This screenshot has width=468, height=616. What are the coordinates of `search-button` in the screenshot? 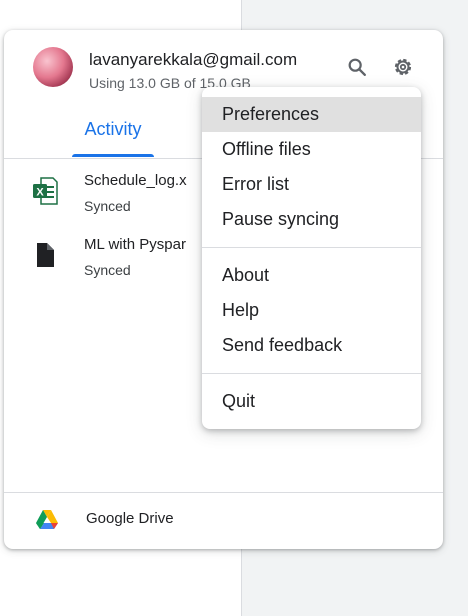 It's located at (357, 69).